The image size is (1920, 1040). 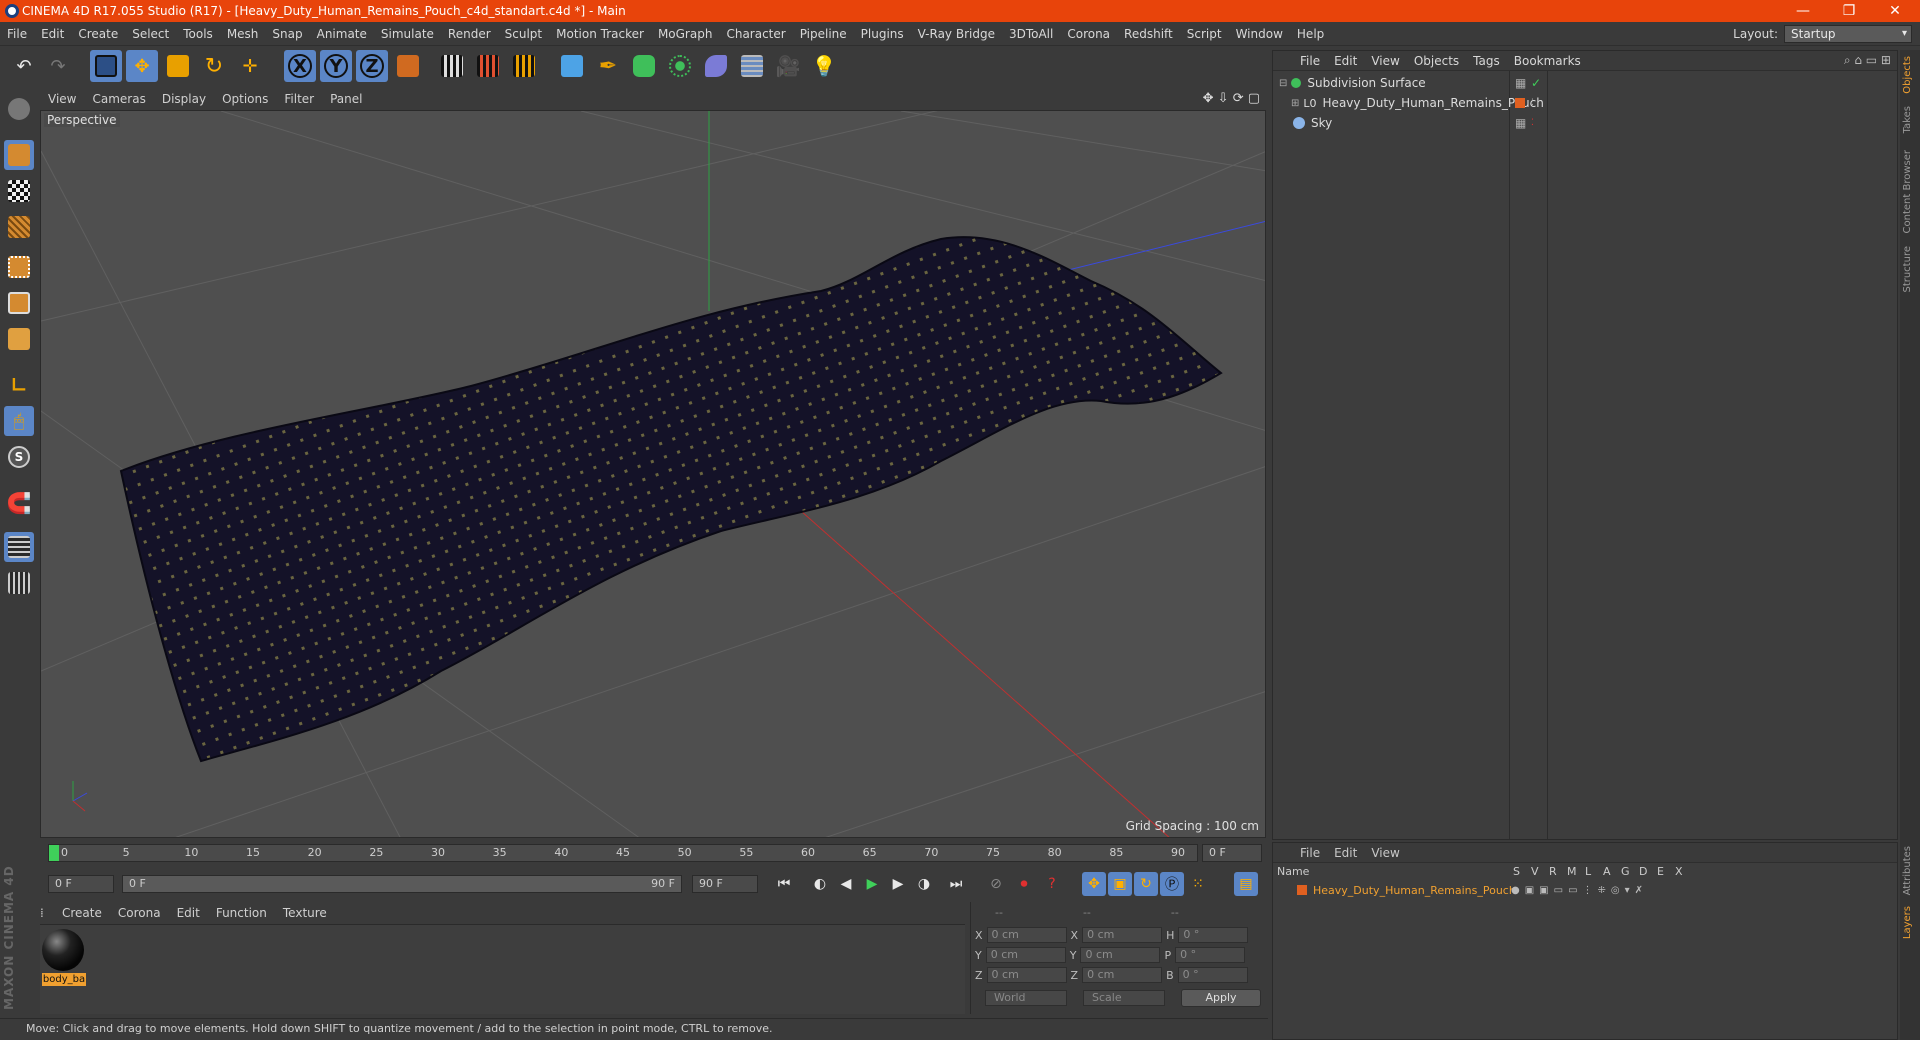 I want to click on obj-search-icons: ⌕ ⌂ ▭ ⊞, so click(x=1867, y=60).